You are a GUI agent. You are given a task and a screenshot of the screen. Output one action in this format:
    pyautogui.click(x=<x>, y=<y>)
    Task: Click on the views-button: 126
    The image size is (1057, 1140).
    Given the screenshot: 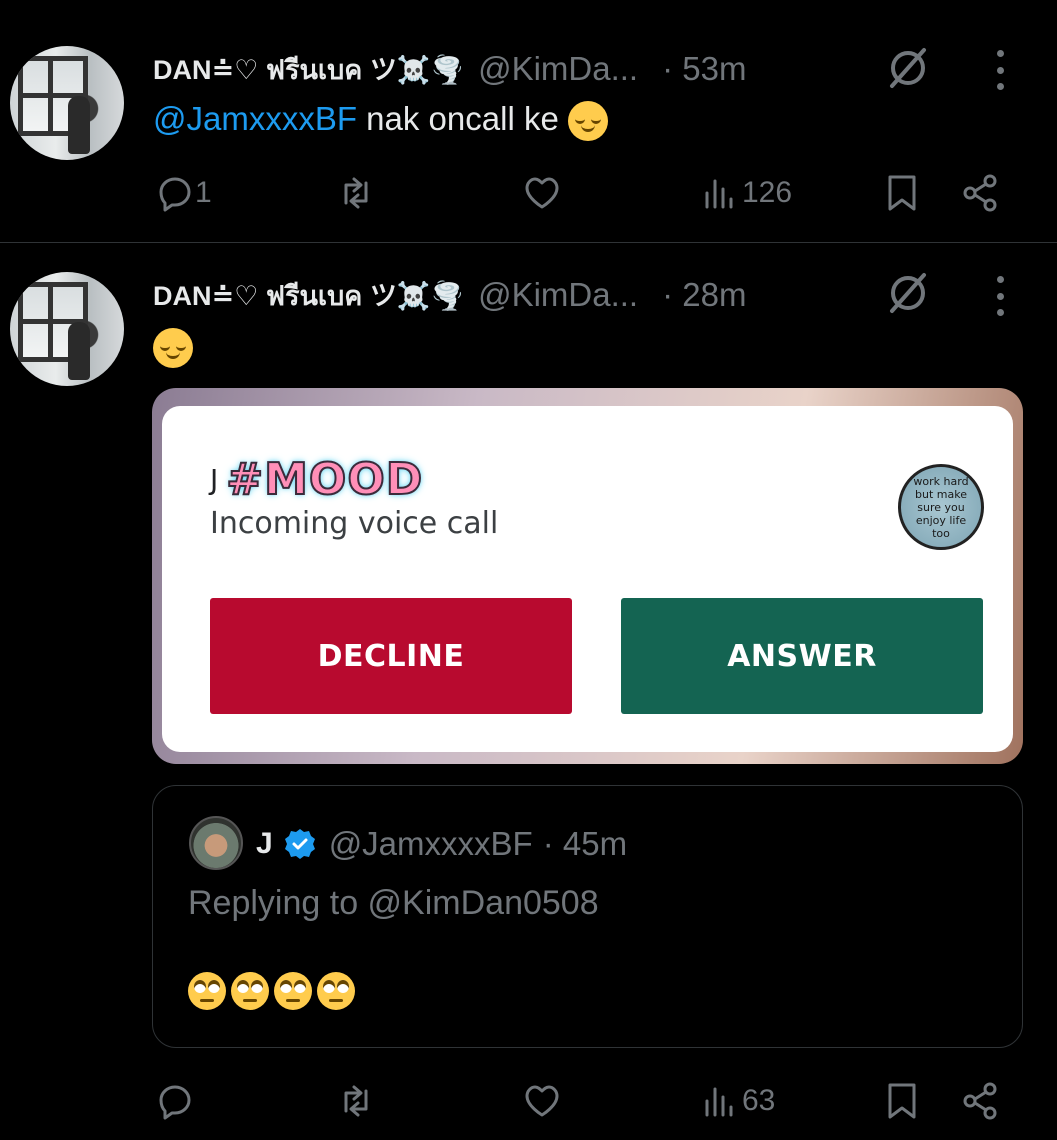 What is the action you would take?
    pyautogui.click(x=747, y=193)
    